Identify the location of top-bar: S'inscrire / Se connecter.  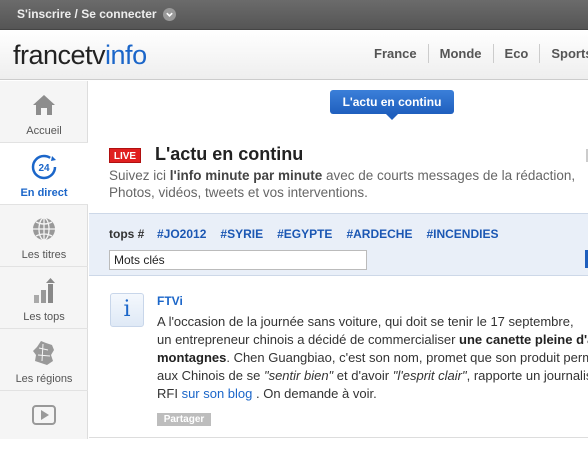
(294, 15).